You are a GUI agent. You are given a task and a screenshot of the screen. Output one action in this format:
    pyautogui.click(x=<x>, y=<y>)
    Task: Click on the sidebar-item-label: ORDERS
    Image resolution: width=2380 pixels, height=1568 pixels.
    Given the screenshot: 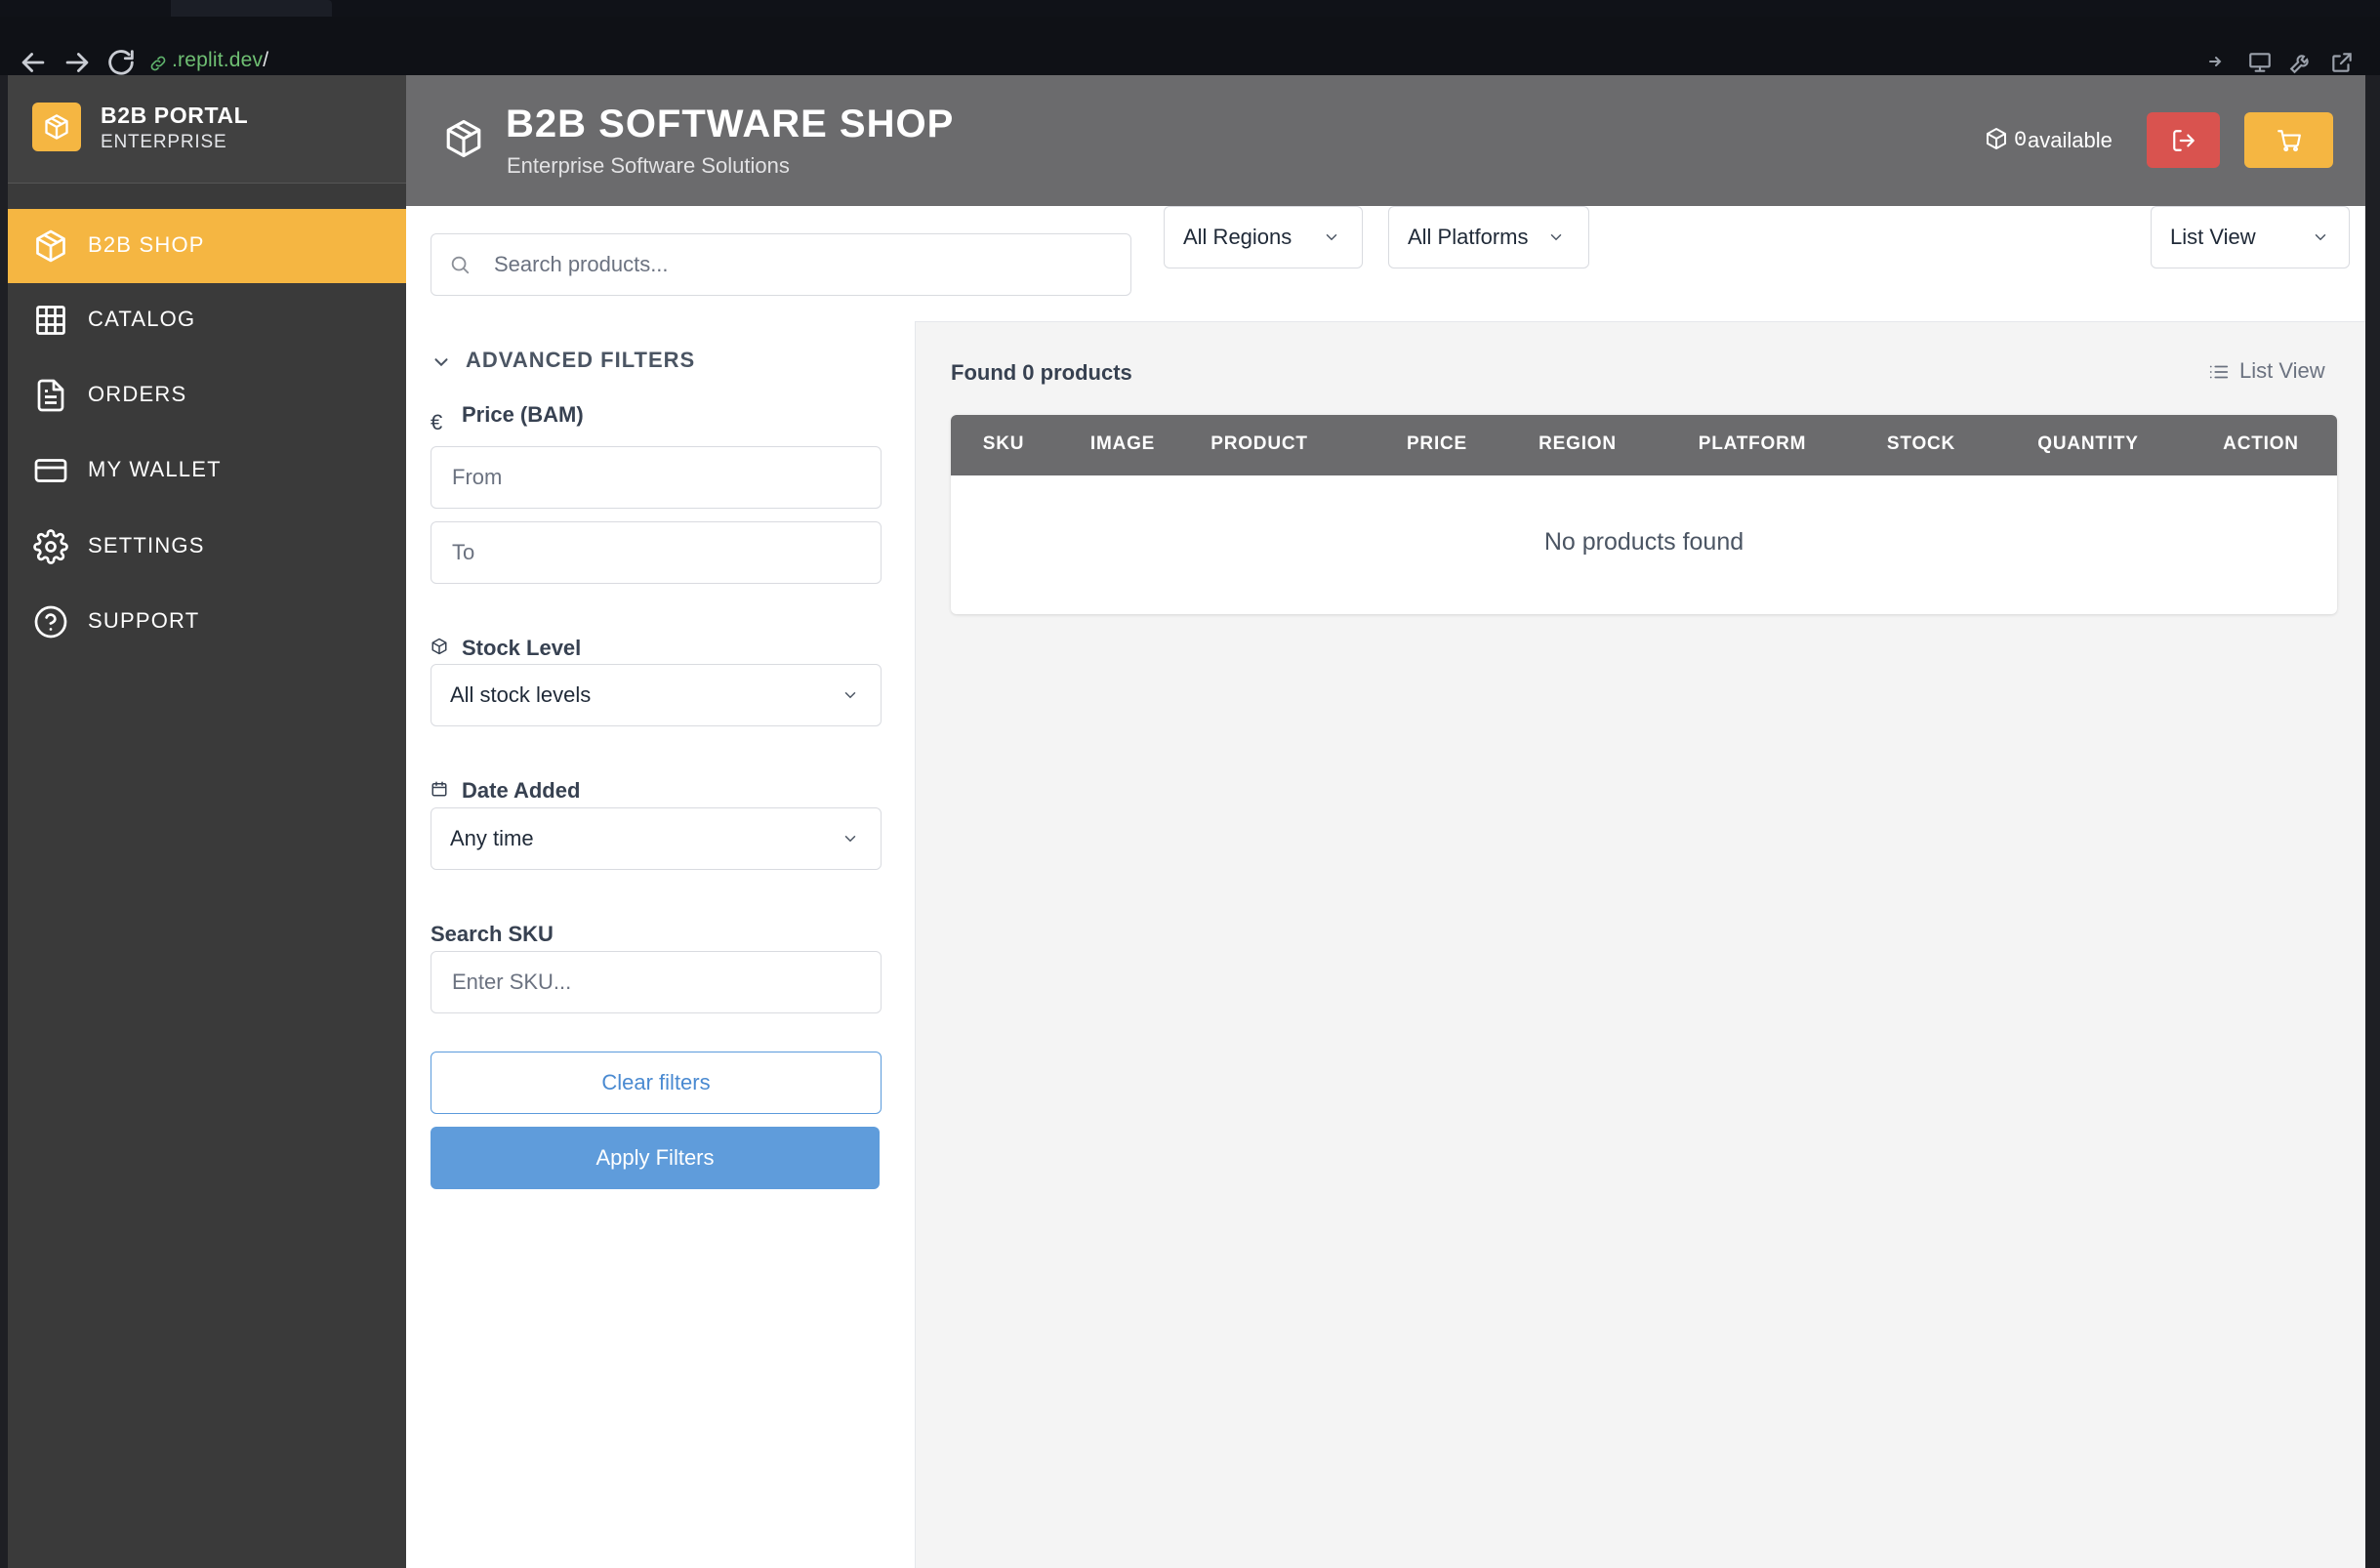 What is the action you would take?
    pyautogui.click(x=137, y=394)
    